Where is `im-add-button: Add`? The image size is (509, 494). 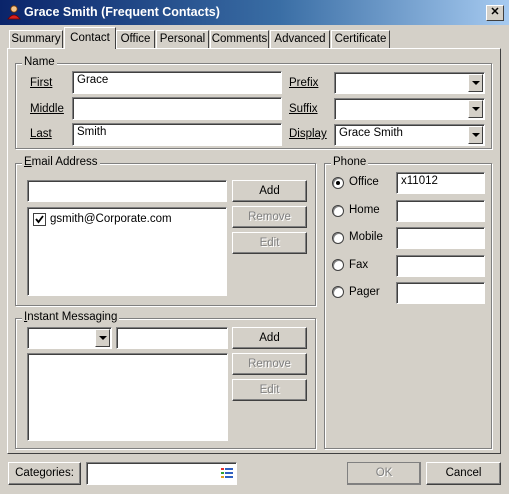 im-add-button: Add is located at coordinates (269, 338).